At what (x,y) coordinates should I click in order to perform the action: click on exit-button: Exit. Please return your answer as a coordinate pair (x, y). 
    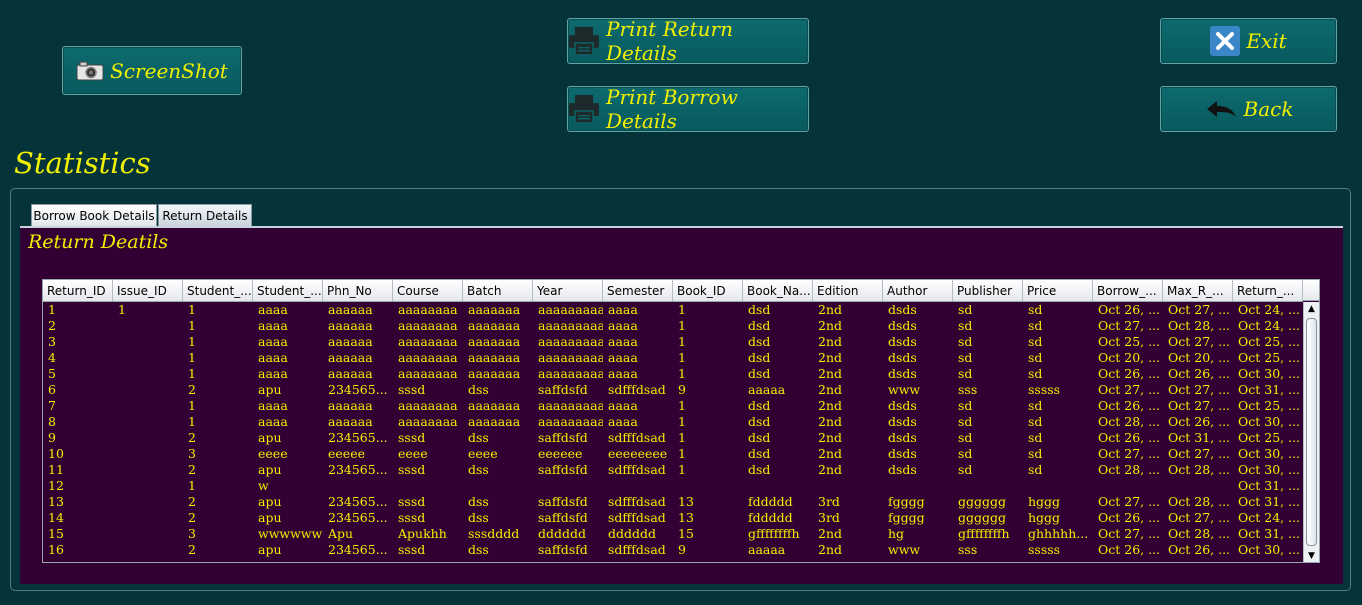
    Looking at the image, I should click on (1248, 41).